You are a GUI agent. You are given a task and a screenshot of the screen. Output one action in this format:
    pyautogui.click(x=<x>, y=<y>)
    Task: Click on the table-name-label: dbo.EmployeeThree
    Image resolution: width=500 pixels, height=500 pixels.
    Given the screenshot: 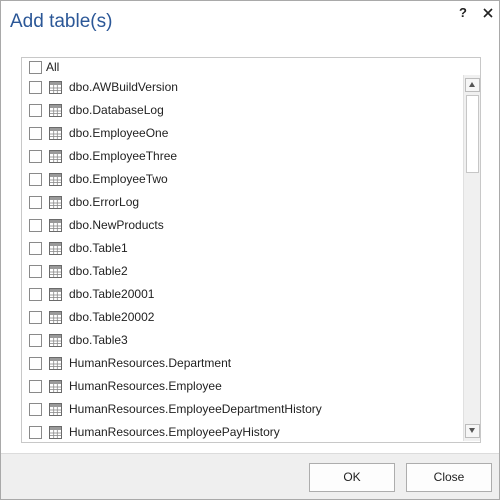 What is the action you would take?
    pyautogui.click(x=123, y=156)
    